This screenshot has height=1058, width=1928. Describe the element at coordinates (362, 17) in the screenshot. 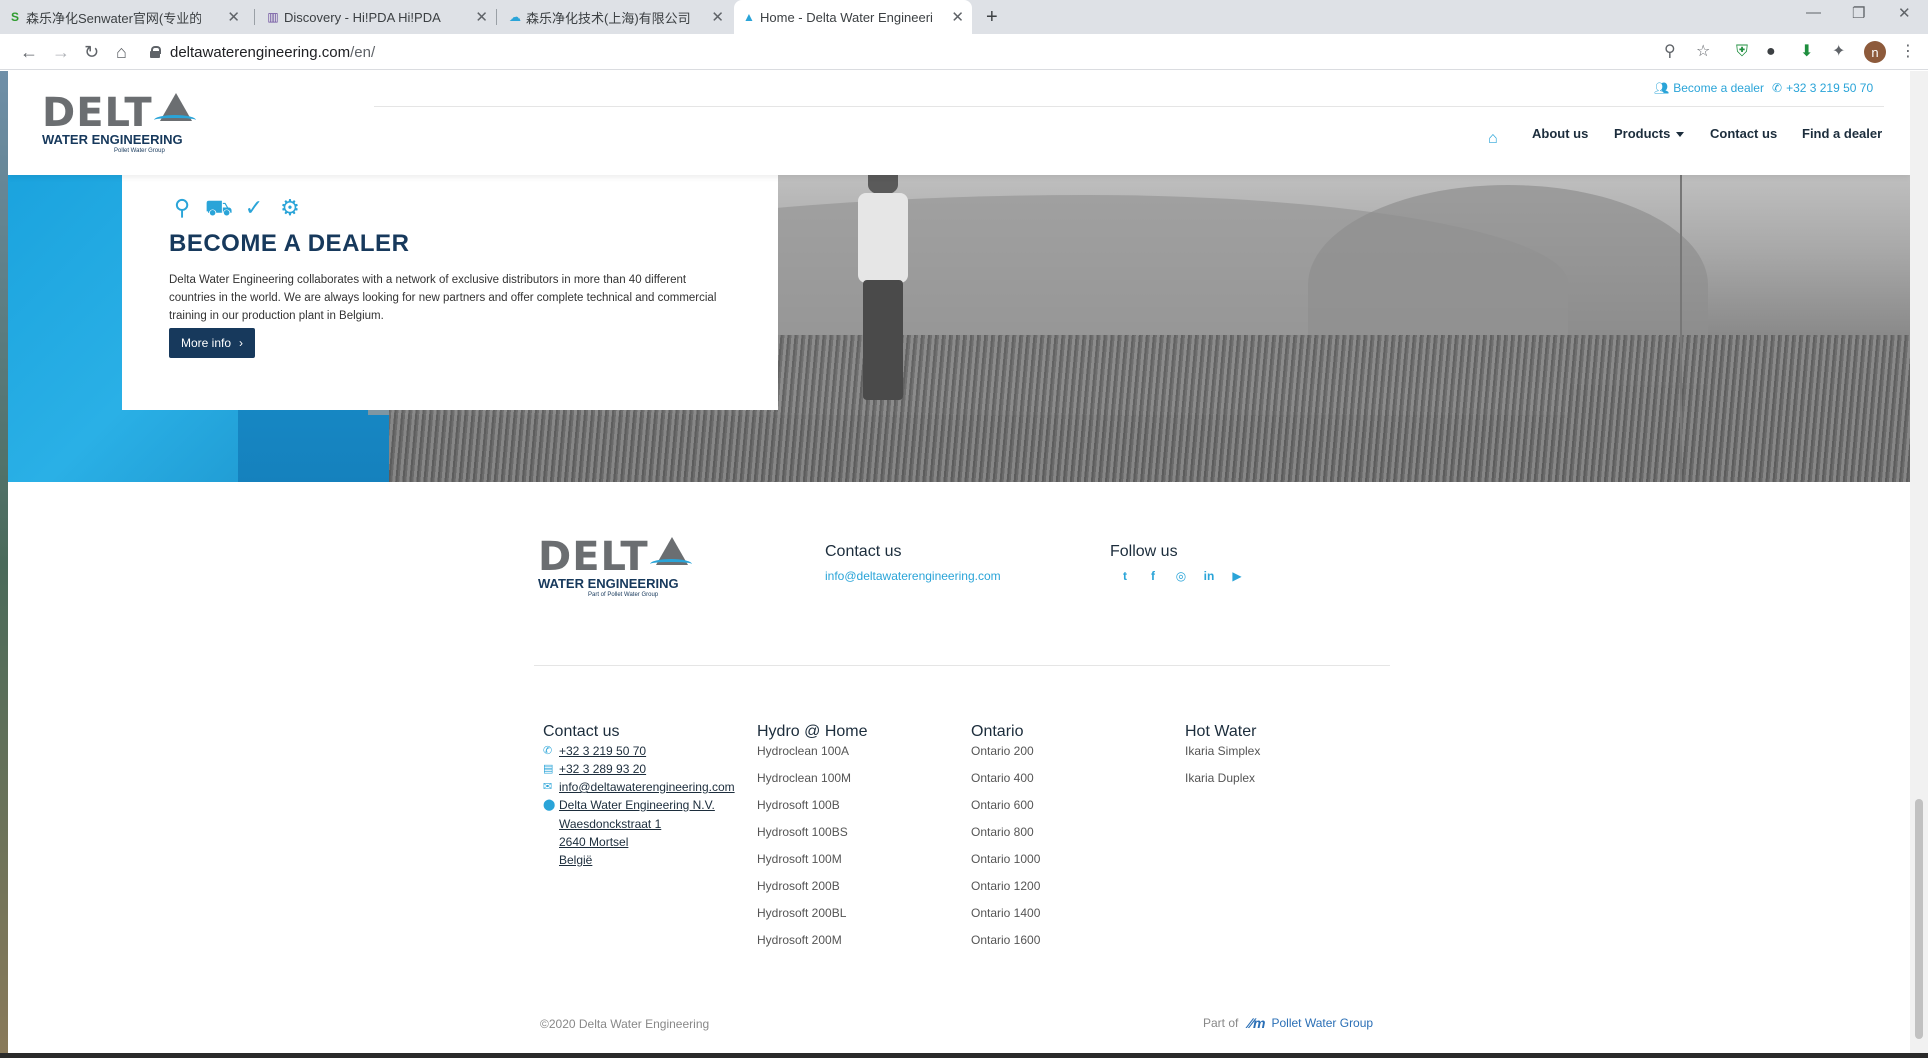

I see `tab-title: Discovery - Hi!PDA Hi!PDA` at that location.